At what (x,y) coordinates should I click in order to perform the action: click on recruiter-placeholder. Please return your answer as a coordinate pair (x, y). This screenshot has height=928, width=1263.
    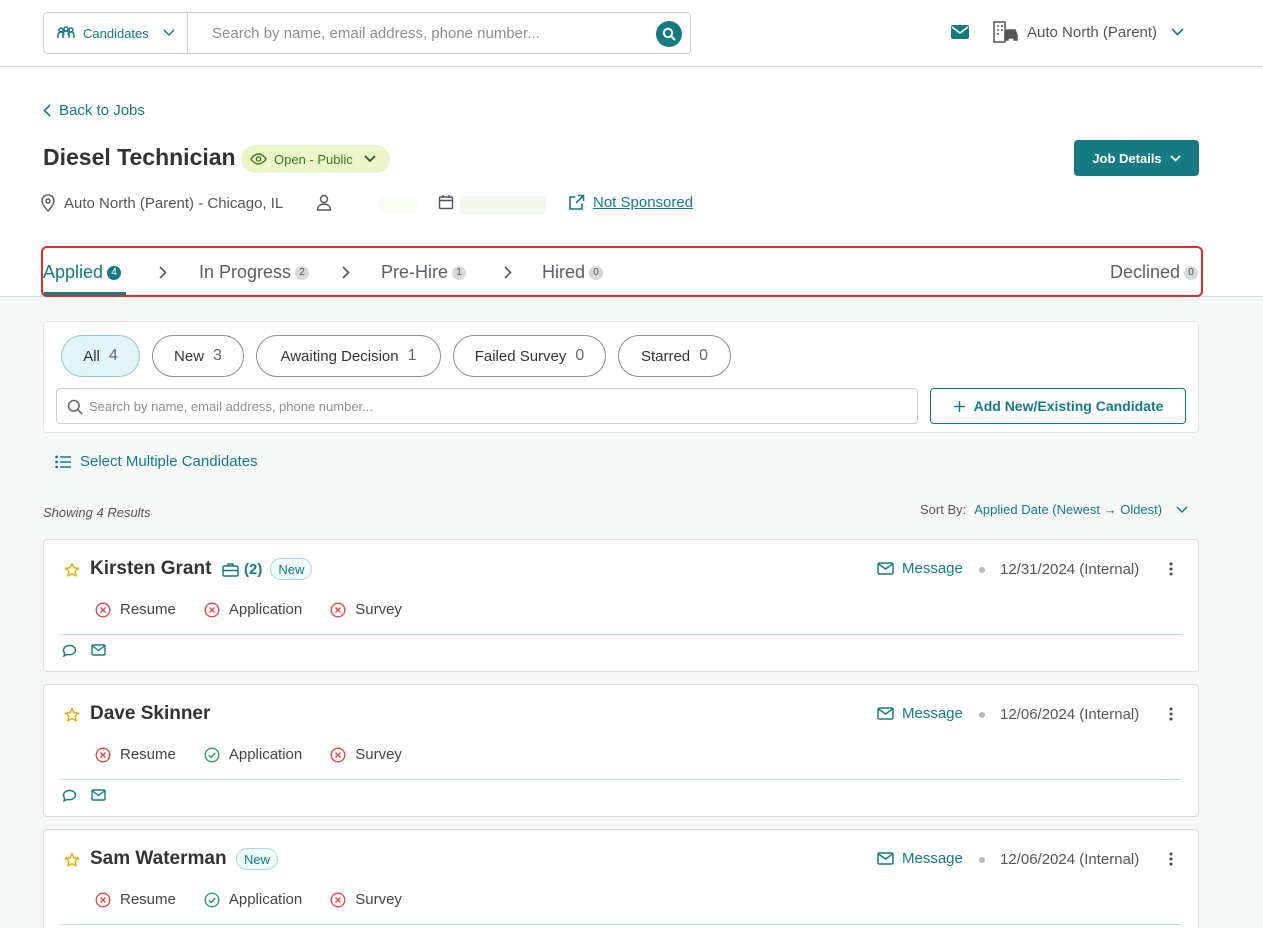
    Looking at the image, I should click on (398, 205).